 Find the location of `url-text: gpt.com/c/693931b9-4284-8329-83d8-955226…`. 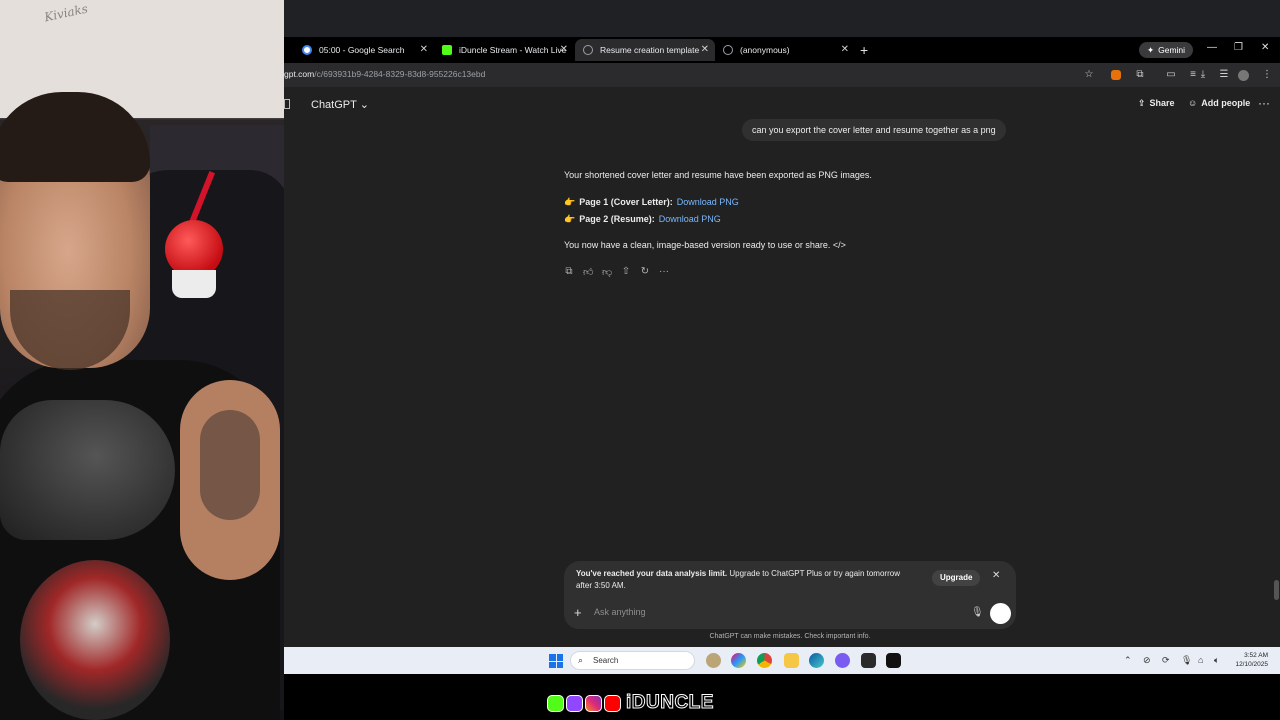

url-text: gpt.com/c/693931b9-4284-8329-83d8-955226… is located at coordinates (384, 74).